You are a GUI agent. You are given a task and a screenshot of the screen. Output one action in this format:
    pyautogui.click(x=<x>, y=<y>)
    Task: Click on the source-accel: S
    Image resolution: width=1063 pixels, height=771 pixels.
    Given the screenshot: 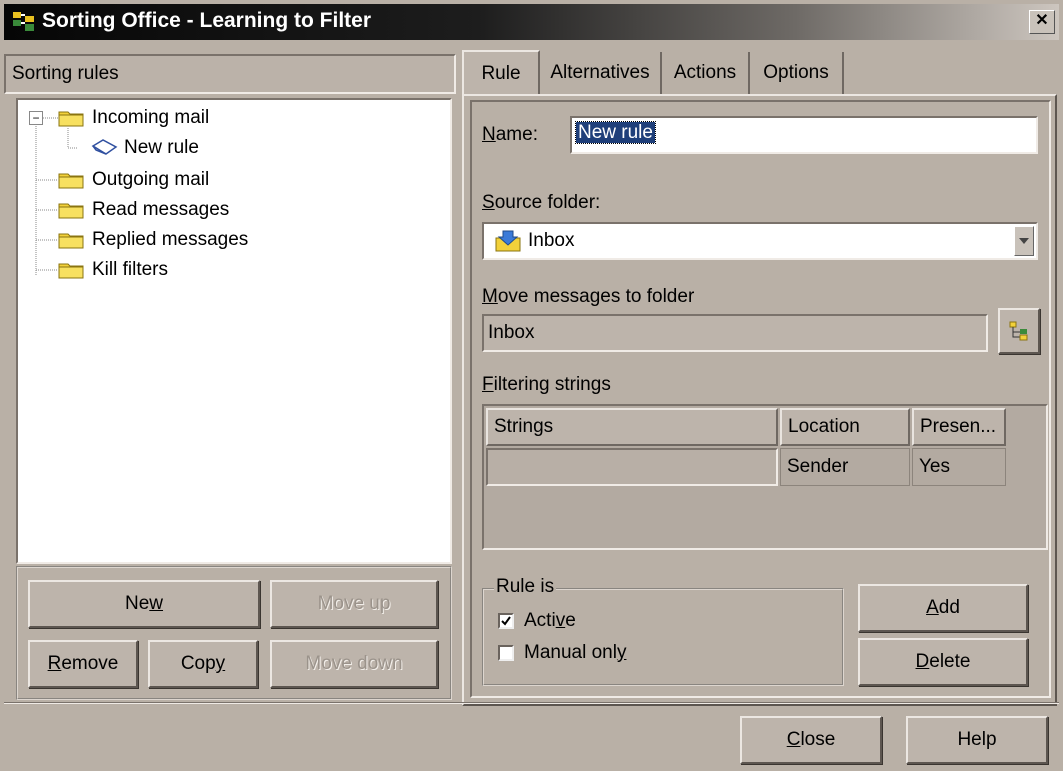 What is the action you would take?
    pyautogui.click(x=488, y=202)
    